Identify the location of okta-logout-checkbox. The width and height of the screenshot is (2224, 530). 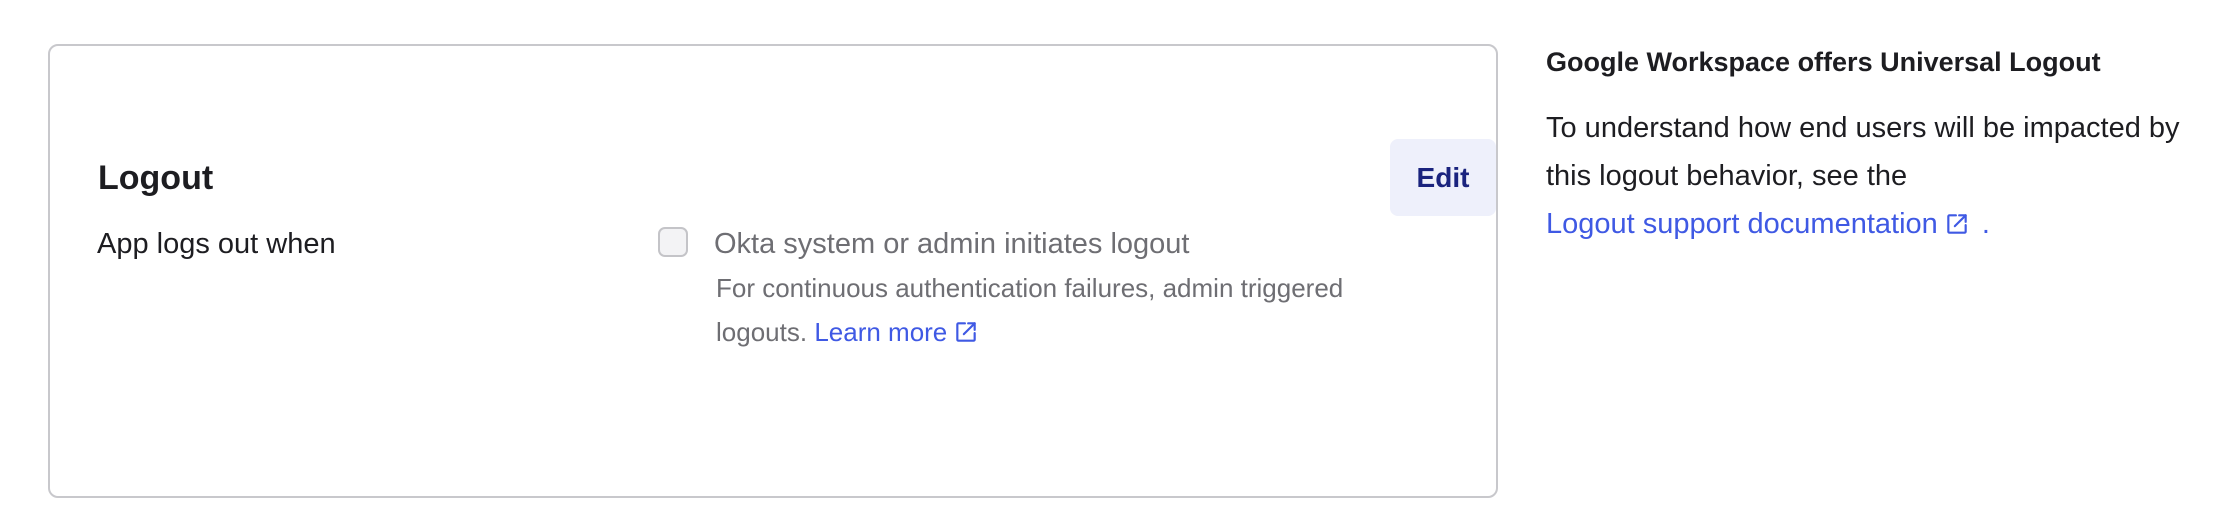
(673, 242).